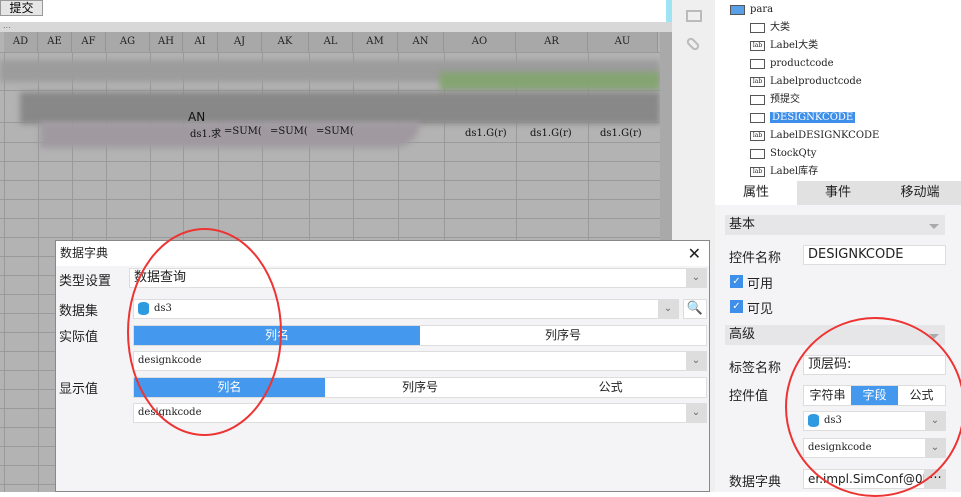  Describe the element at coordinates (760, 284) in the screenshot. I see `enabled-label: 可用` at that location.